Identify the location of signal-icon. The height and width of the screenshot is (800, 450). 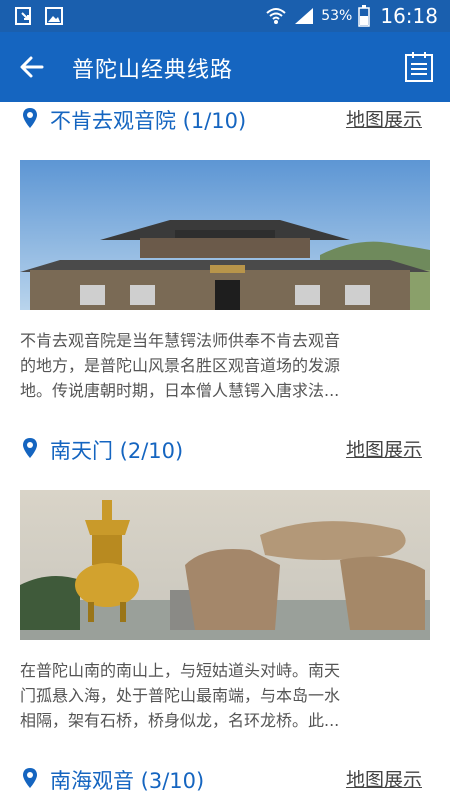
(304, 16).